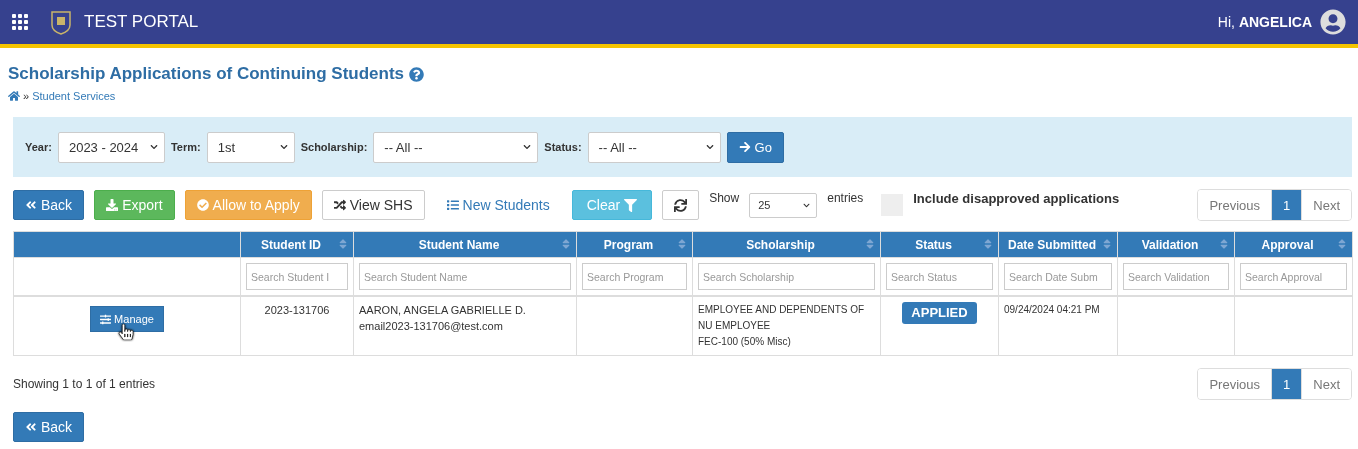 This screenshot has width=1358, height=449. What do you see at coordinates (755, 147) in the screenshot?
I see `go-button: Go` at bounding box center [755, 147].